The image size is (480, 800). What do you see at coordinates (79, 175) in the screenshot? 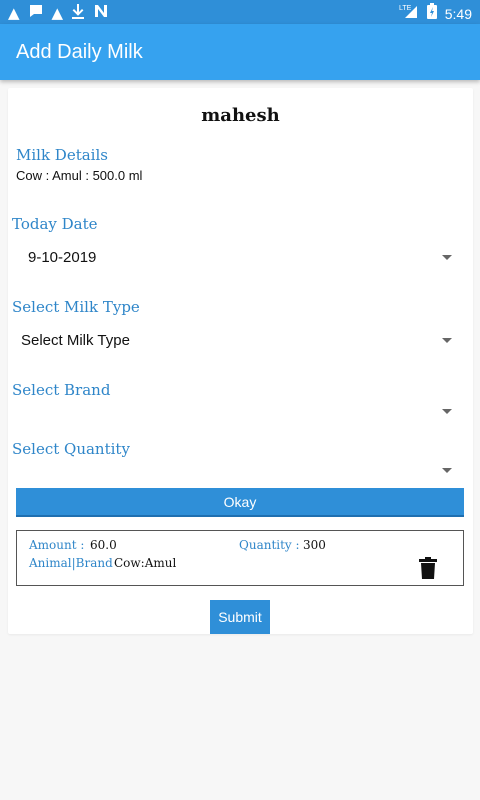
I see `milk-details-value: Cow : Amul : 500.0 ml` at bounding box center [79, 175].